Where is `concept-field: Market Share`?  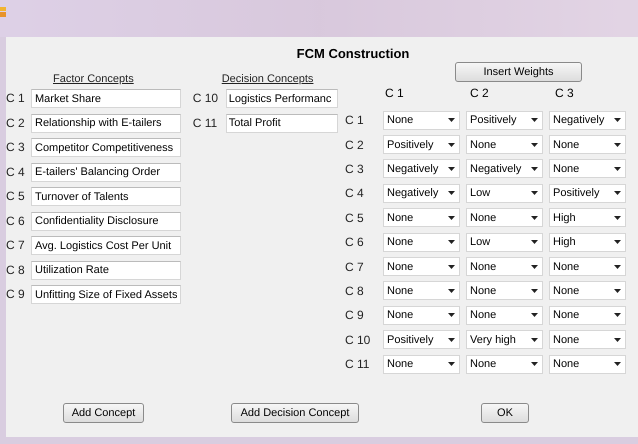
concept-field: Market Share is located at coordinates (106, 98).